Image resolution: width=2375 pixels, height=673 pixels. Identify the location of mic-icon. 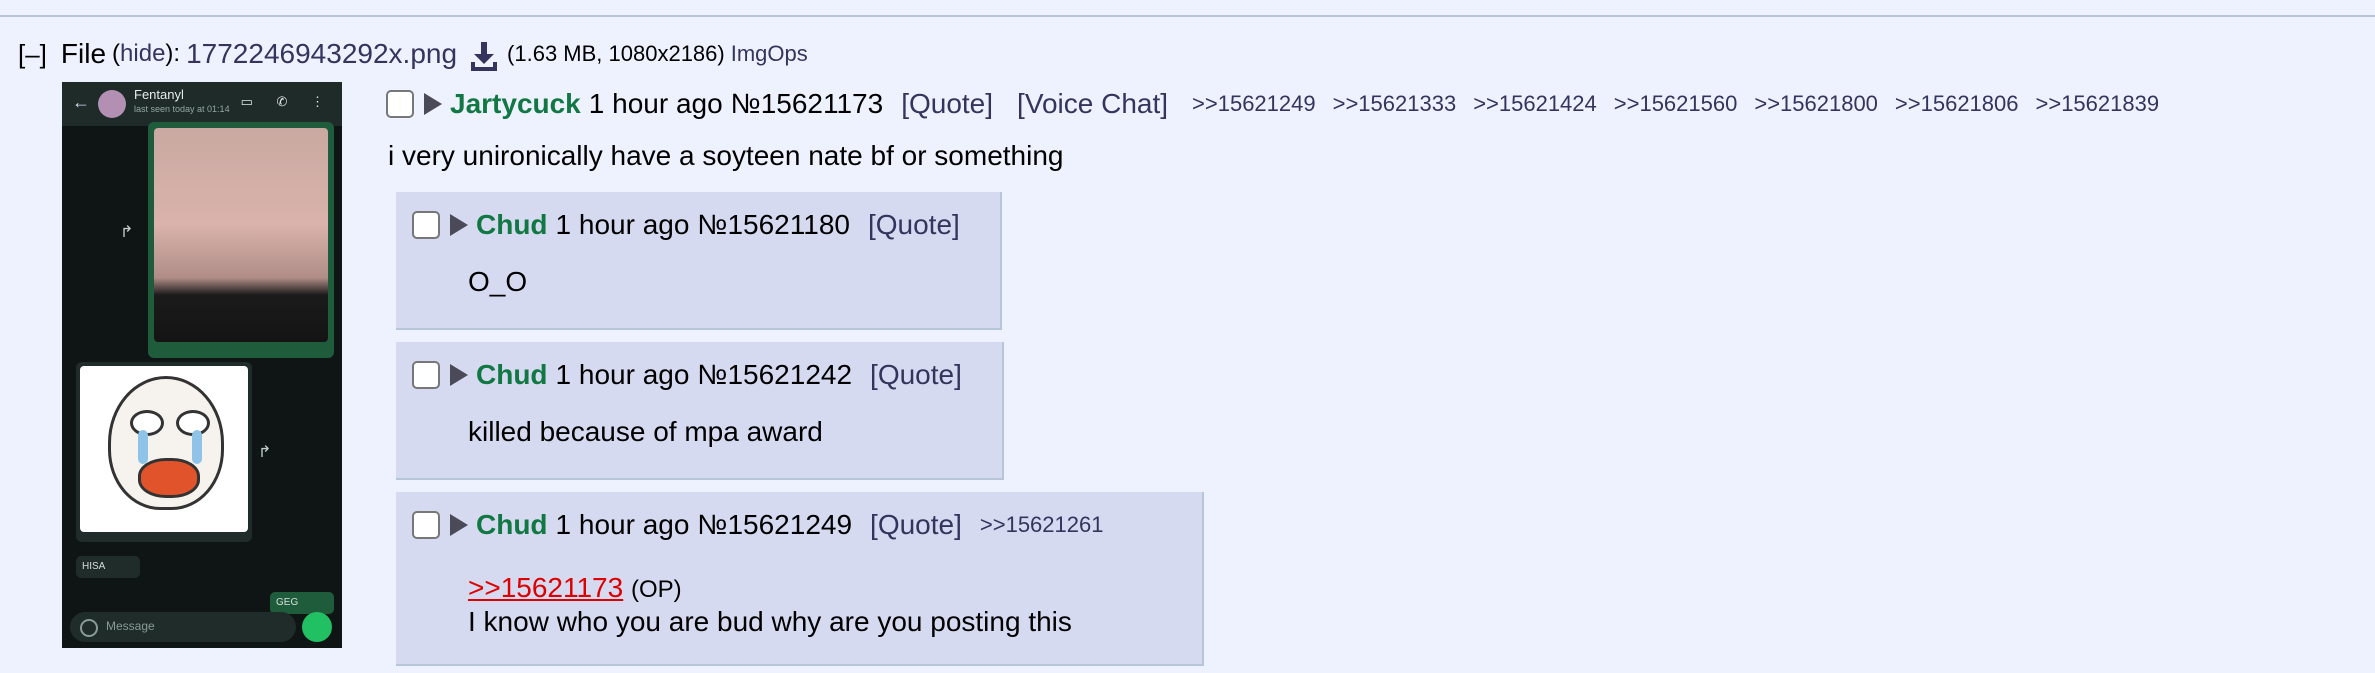
(317, 627).